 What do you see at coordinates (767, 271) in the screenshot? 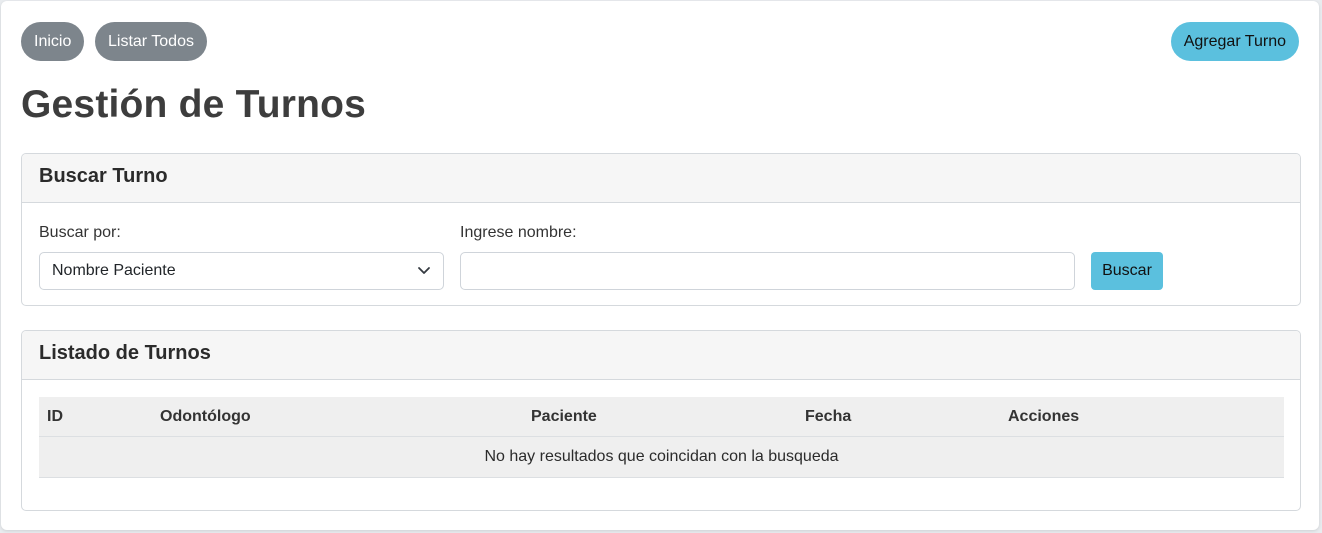
I see `name-input` at bounding box center [767, 271].